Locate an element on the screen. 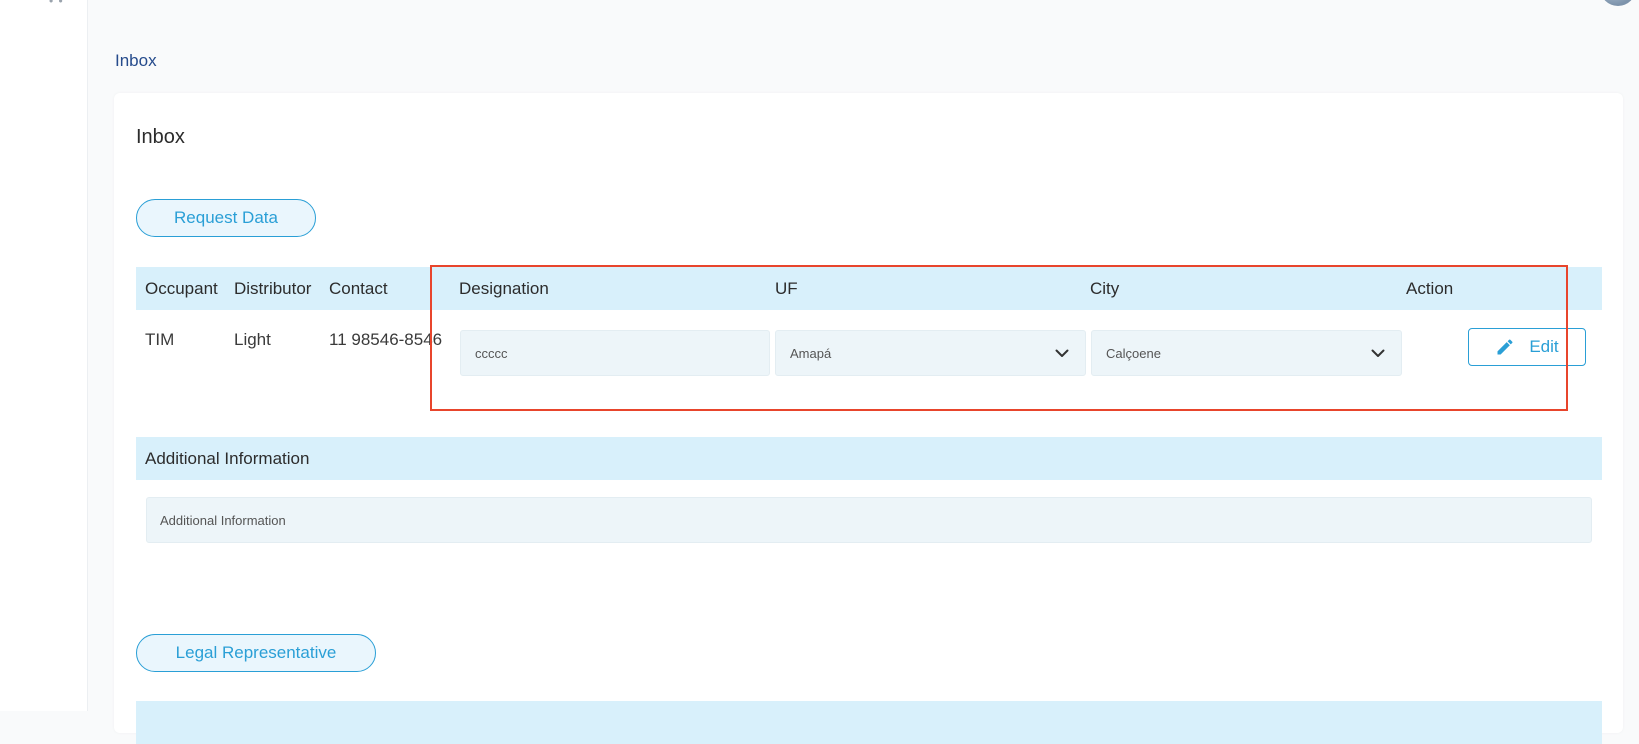 This screenshot has height=744, width=1639. additional-information-title: Additional Information is located at coordinates (227, 458).